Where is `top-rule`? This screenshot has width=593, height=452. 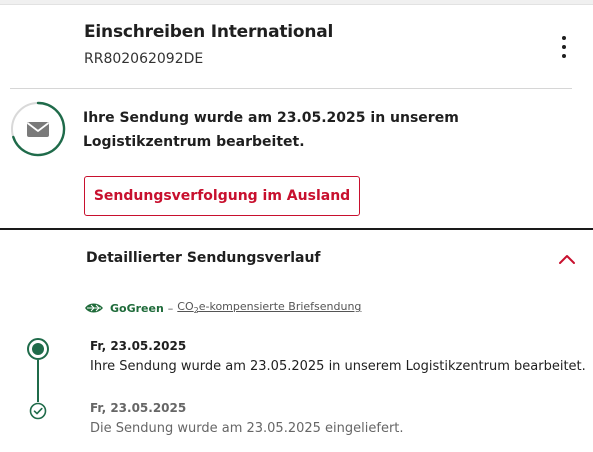 top-rule is located at coordinates (296, 2).